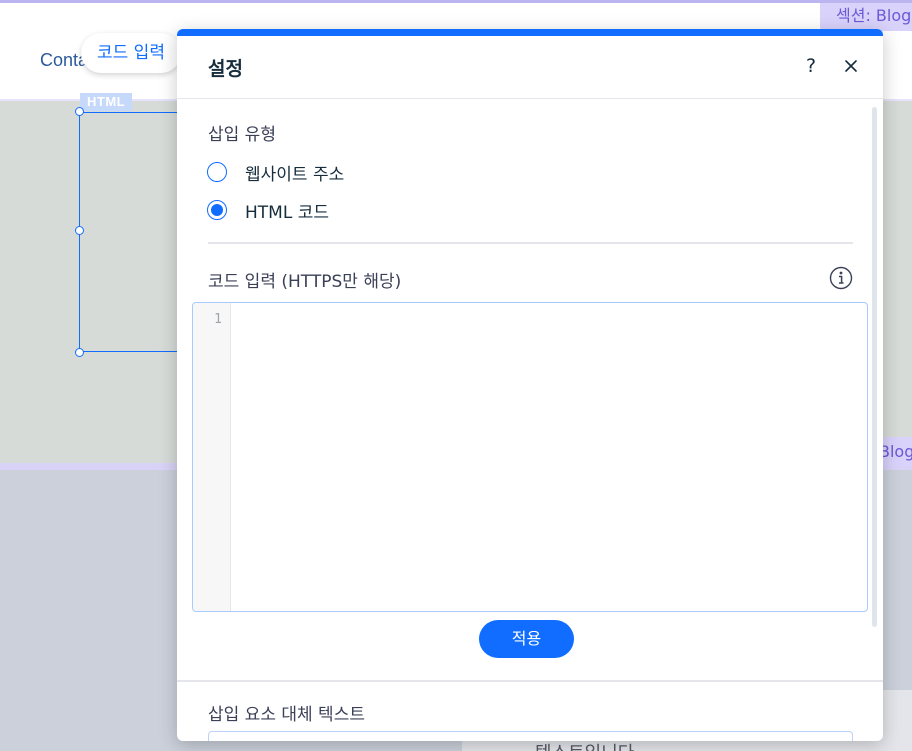 Image resolution: width=912 pixels, height=751 pixels. What do you see at coordinates (131, 53) in the screenshot?
I see `code-input-floating-button: 코드 입력` at bounding box center [131, 53].